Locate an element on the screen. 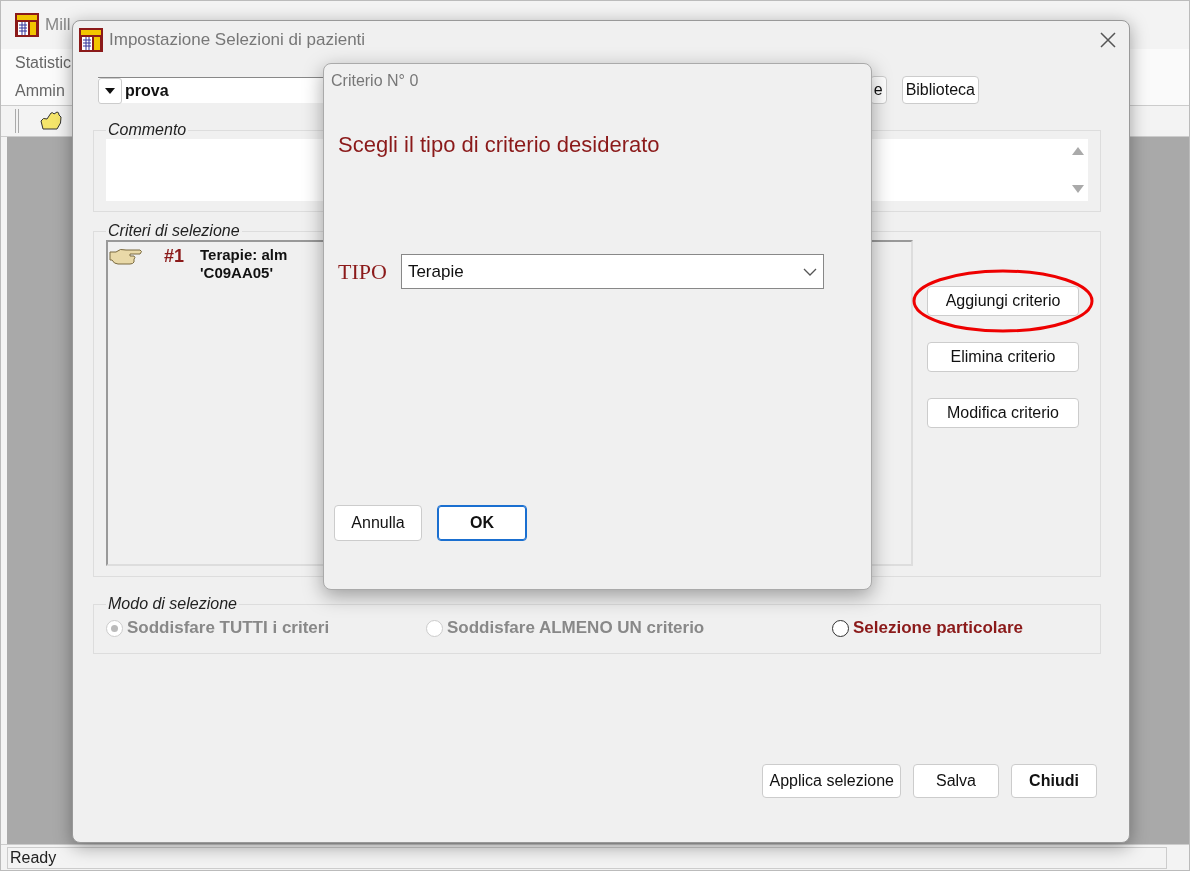 The height and width of the screenshot is (871, 1195). caret-icon is located at coordinates (110, 90).